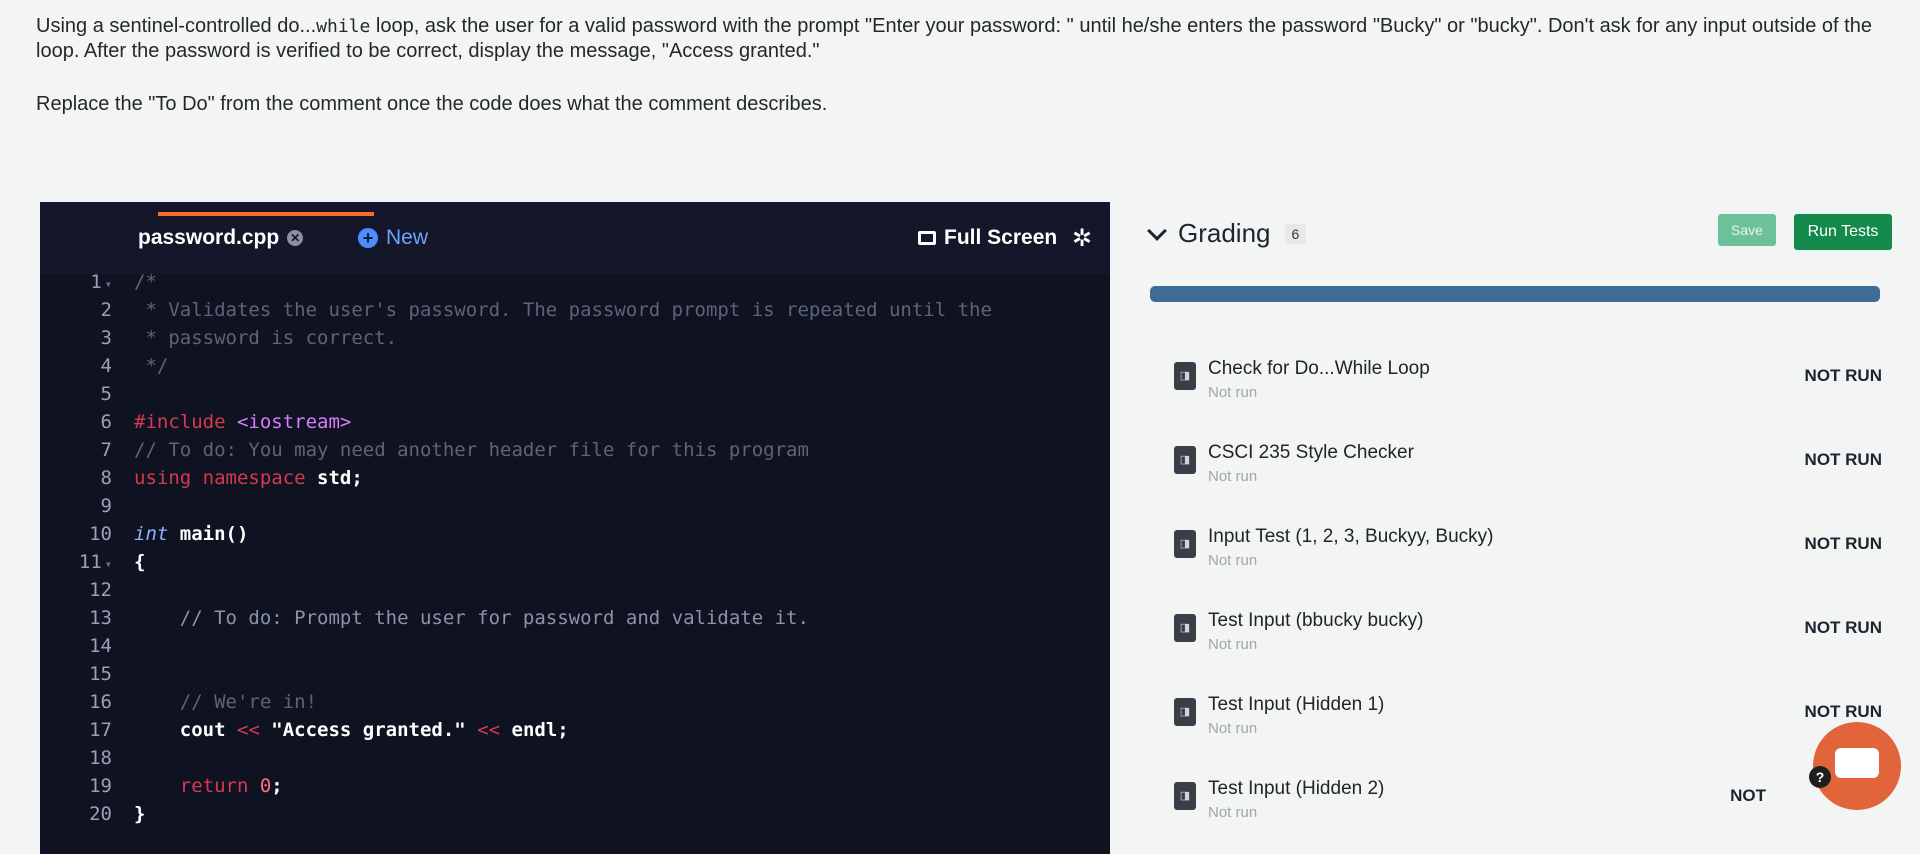 The height and width of the screenshot is (854, 1920). What do you see at coordinates (1351, 536) in the screenshot?
I see `test-name: Input Test (1, 2, 3, Buckyy, Bucky)` at bounding box center [1351, 536].